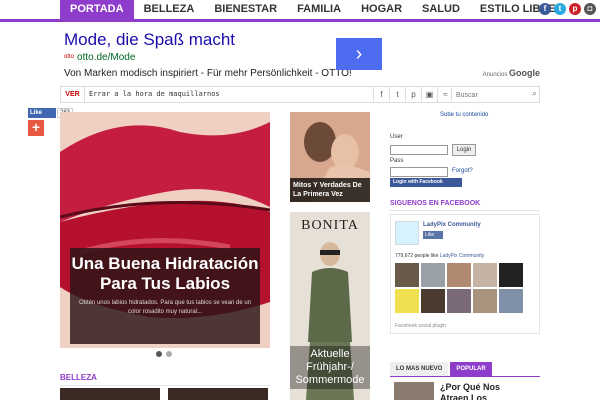  What do you see at coordinates (495, 75) in the screenshot?
I see `ads-by-label: Anuncios` at bounding box center [495, 75].